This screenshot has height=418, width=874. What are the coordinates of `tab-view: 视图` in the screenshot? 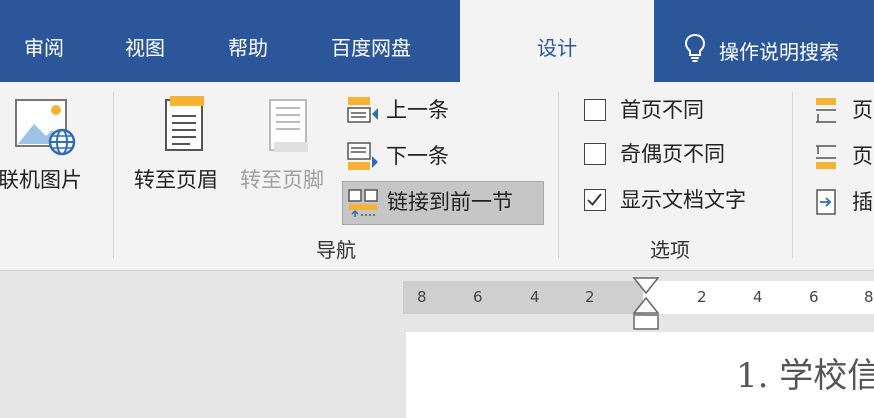 It's located at (145, 41).